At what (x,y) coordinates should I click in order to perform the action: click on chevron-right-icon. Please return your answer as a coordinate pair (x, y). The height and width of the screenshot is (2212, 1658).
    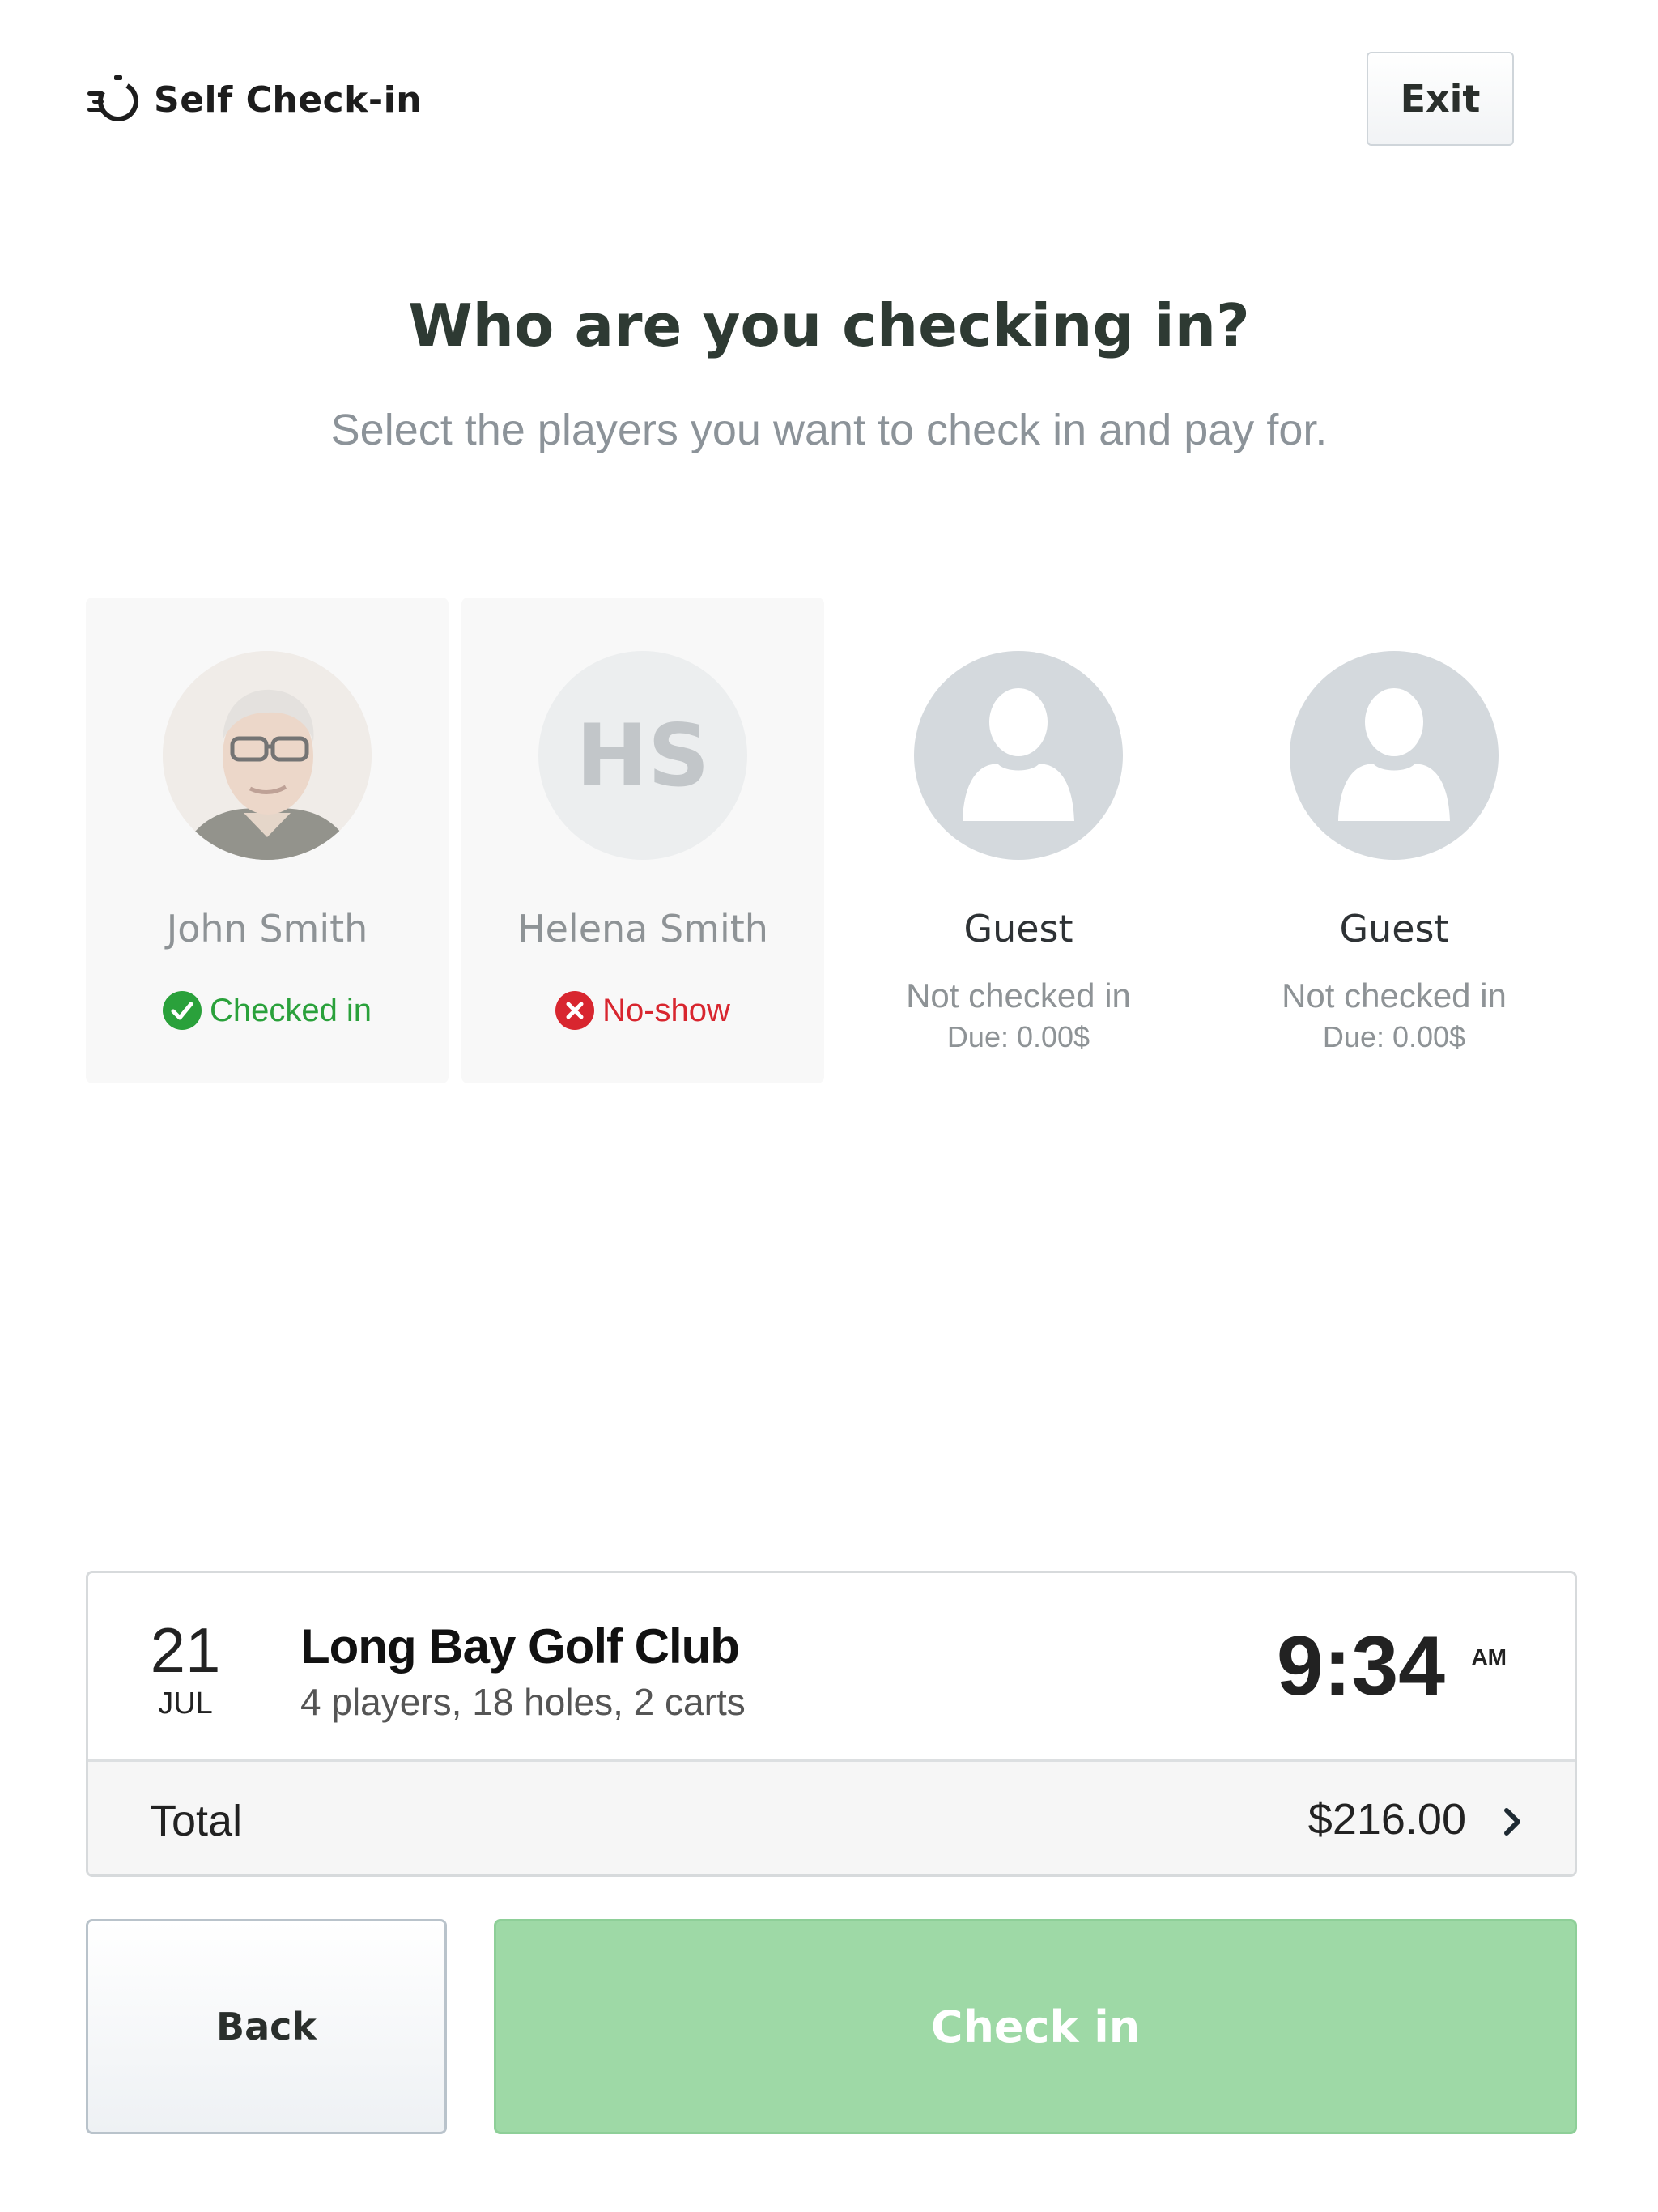
    Looking at the image, I should click on (1512, 1822).